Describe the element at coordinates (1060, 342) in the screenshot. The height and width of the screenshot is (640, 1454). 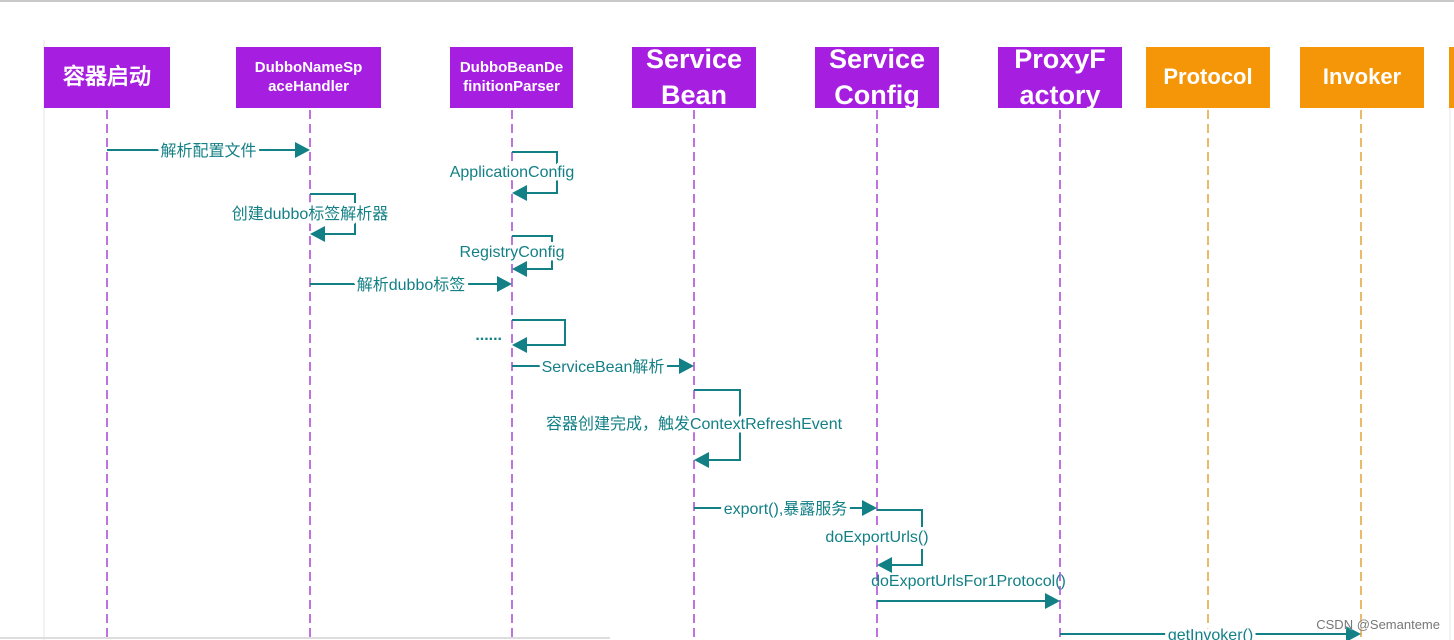
I see `participant-5: ProxyF actory` at that location.